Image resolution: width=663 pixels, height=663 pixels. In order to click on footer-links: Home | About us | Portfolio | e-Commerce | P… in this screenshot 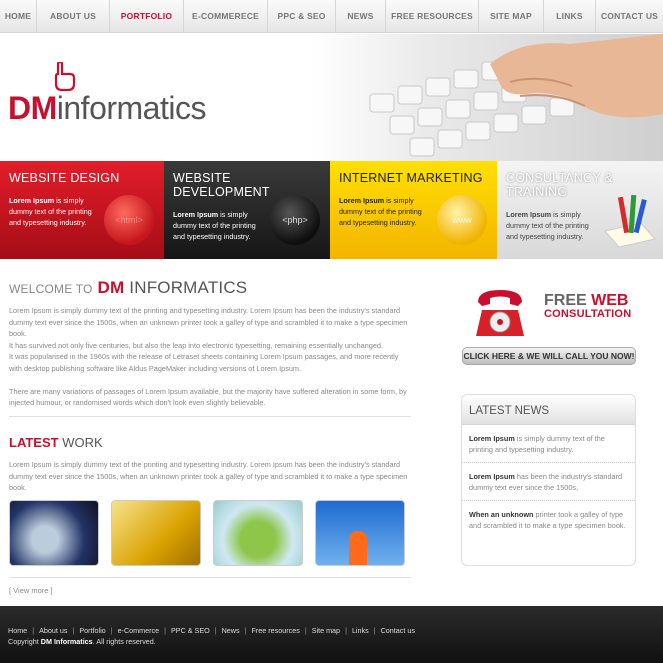, I will do `click(211, 630)`.